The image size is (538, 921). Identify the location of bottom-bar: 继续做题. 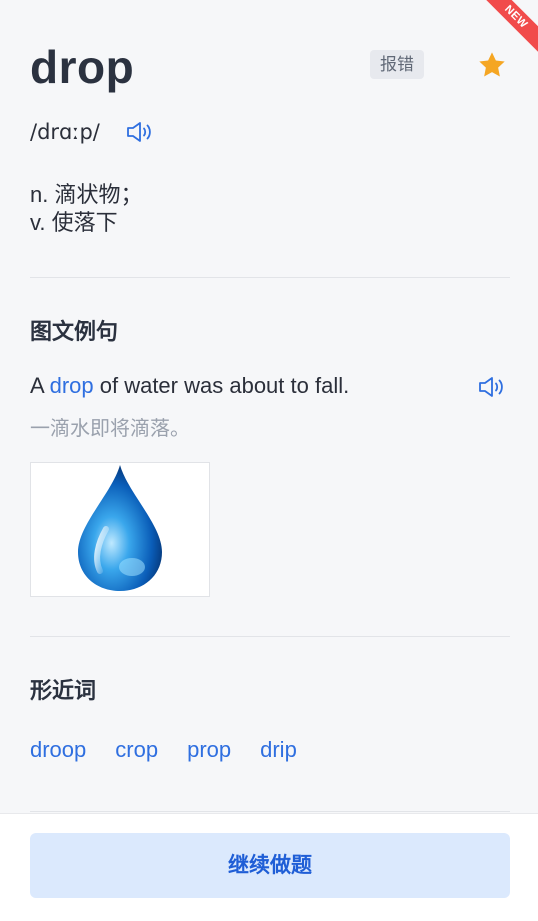
(269, 867).